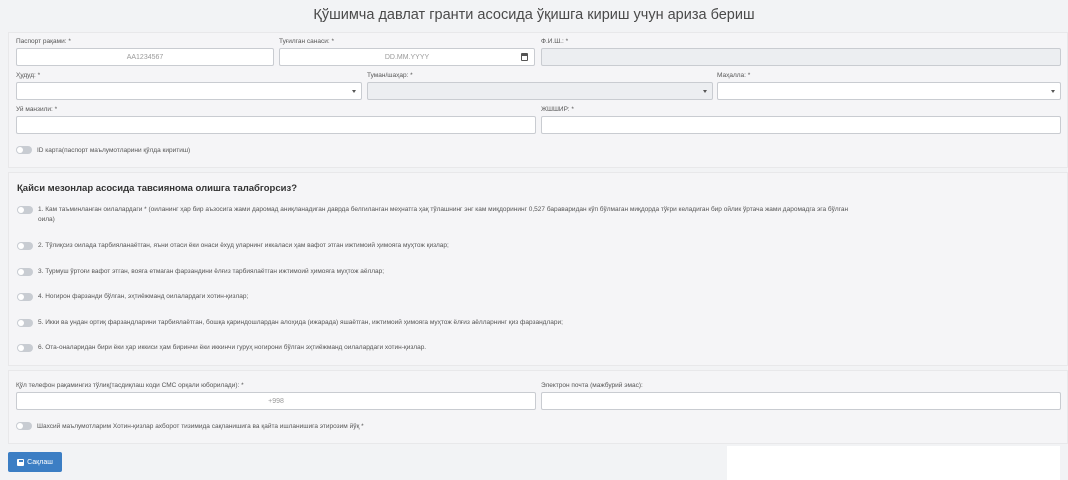 This screenshot has height=480, width=1068. What do you see at coordinates (189, 91) in the screenshot?
I see `region-select` at bounding box center [189, 91].